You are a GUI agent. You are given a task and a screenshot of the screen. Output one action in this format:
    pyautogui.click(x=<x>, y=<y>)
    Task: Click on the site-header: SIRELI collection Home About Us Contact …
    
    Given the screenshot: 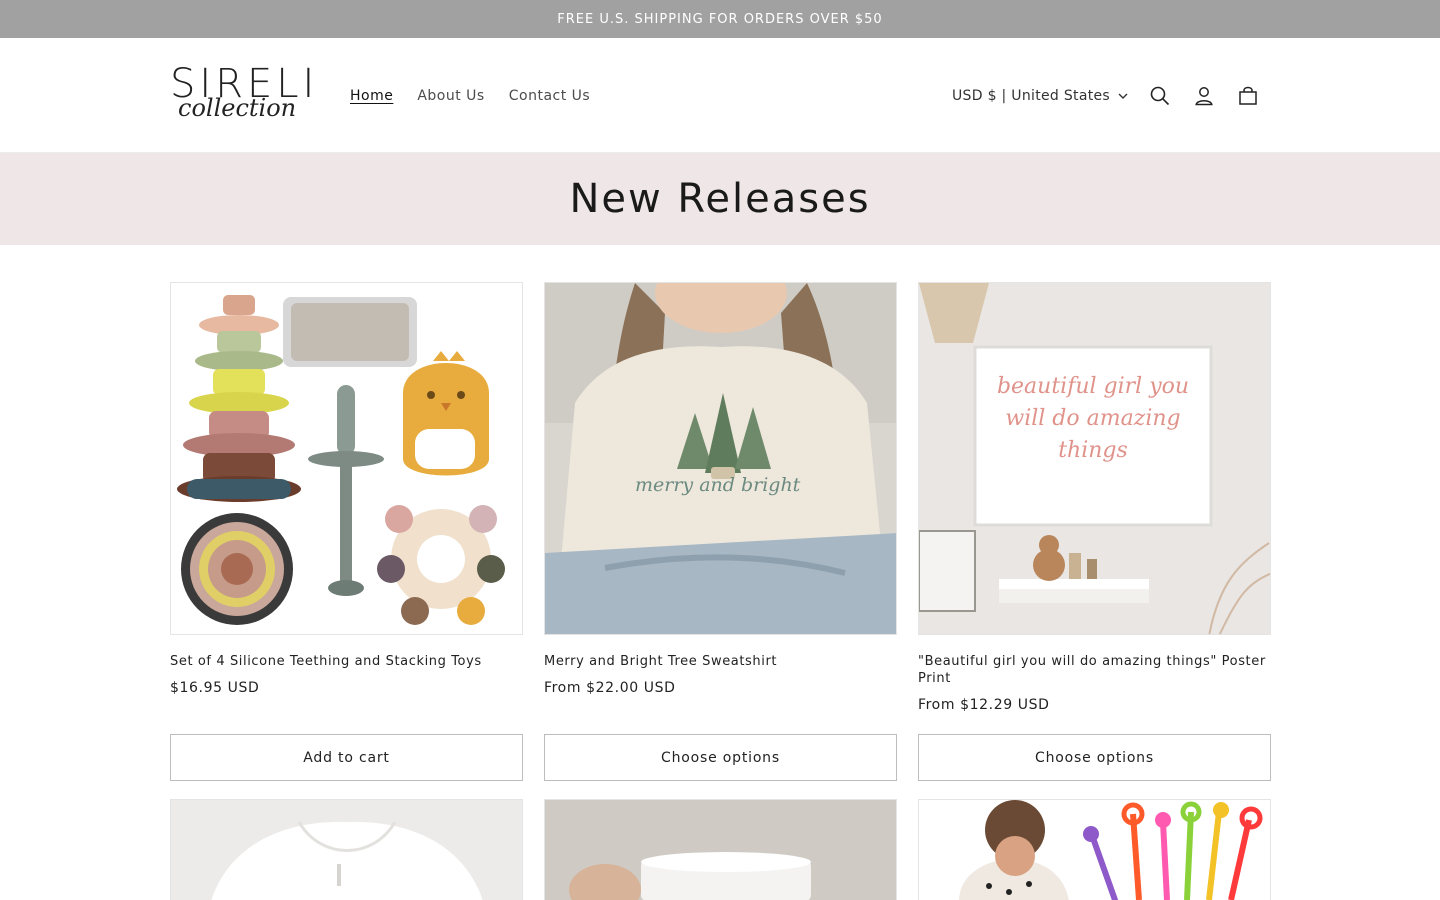 What is the action you would take?
    pyautogui.click(x=720, y=95)
    